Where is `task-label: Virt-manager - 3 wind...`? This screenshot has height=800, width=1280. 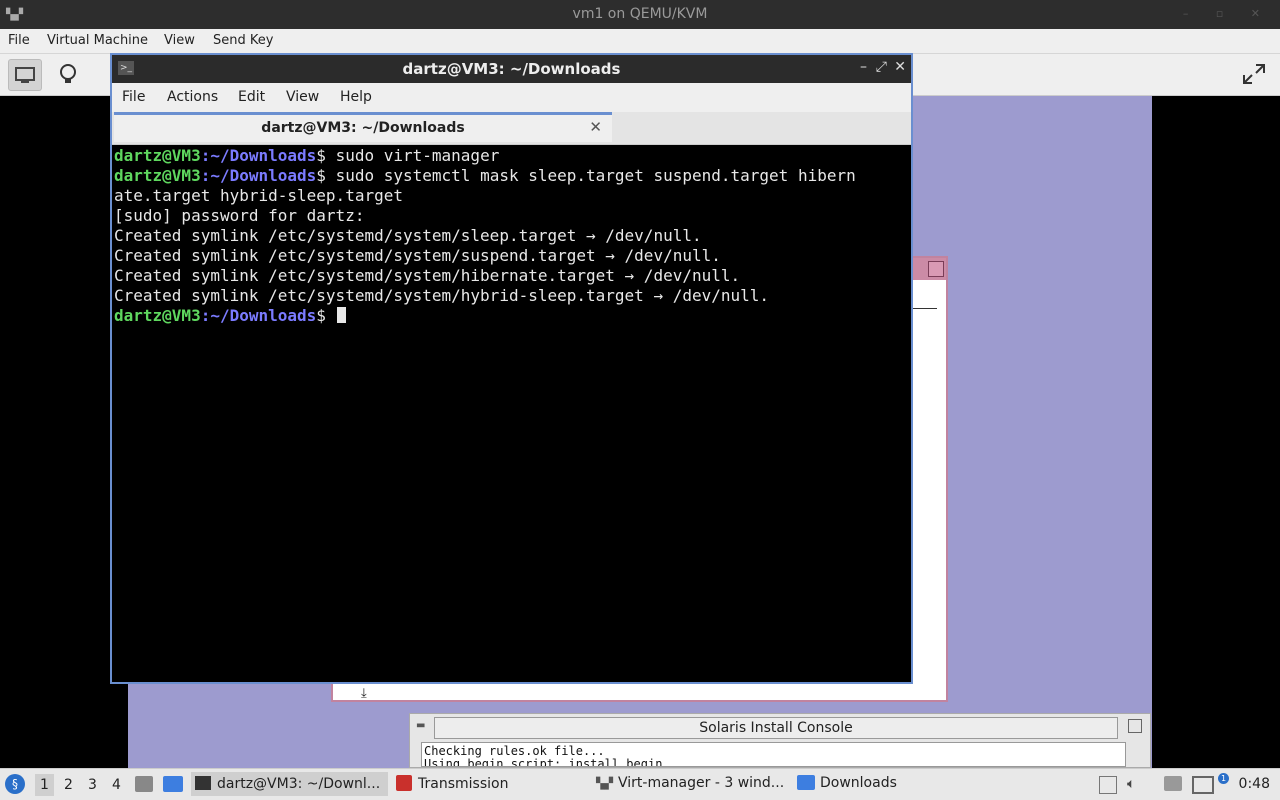
task-label: Virt-manager - 3 wind... is located at coordinates (701, 783).